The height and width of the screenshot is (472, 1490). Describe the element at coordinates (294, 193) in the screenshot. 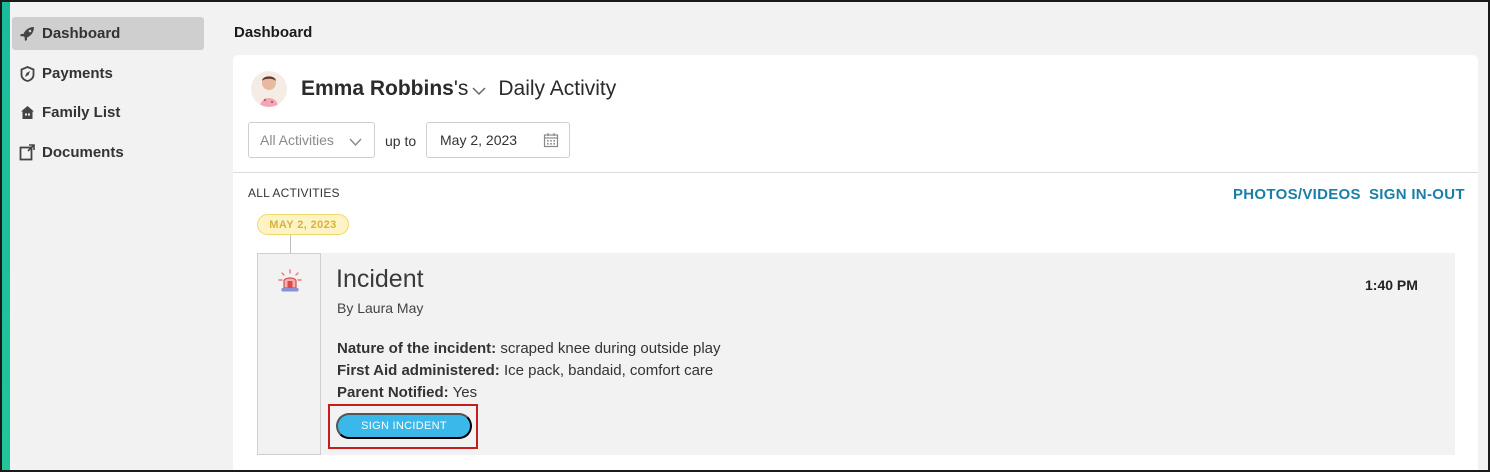

I see `section-label: ALL ACTIVITIES` at that location.